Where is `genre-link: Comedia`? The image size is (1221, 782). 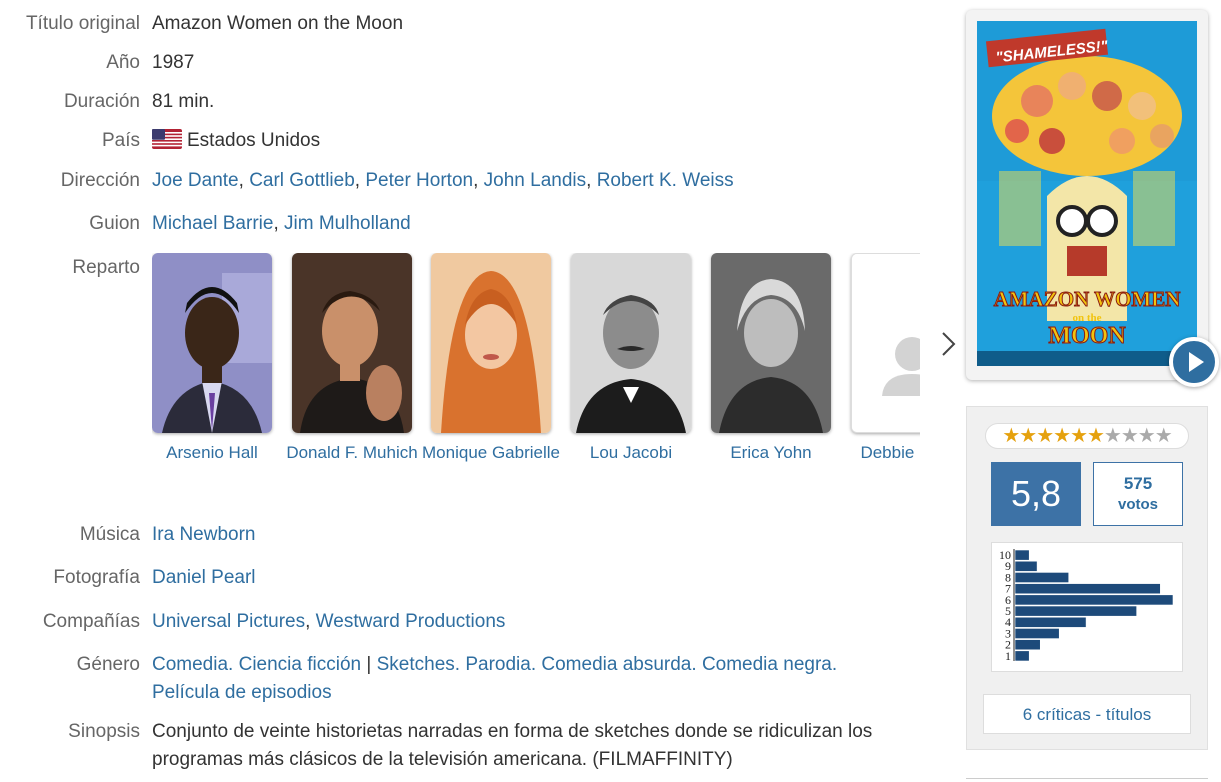 genre-link: Comedia is located at coordinates (190, 664).